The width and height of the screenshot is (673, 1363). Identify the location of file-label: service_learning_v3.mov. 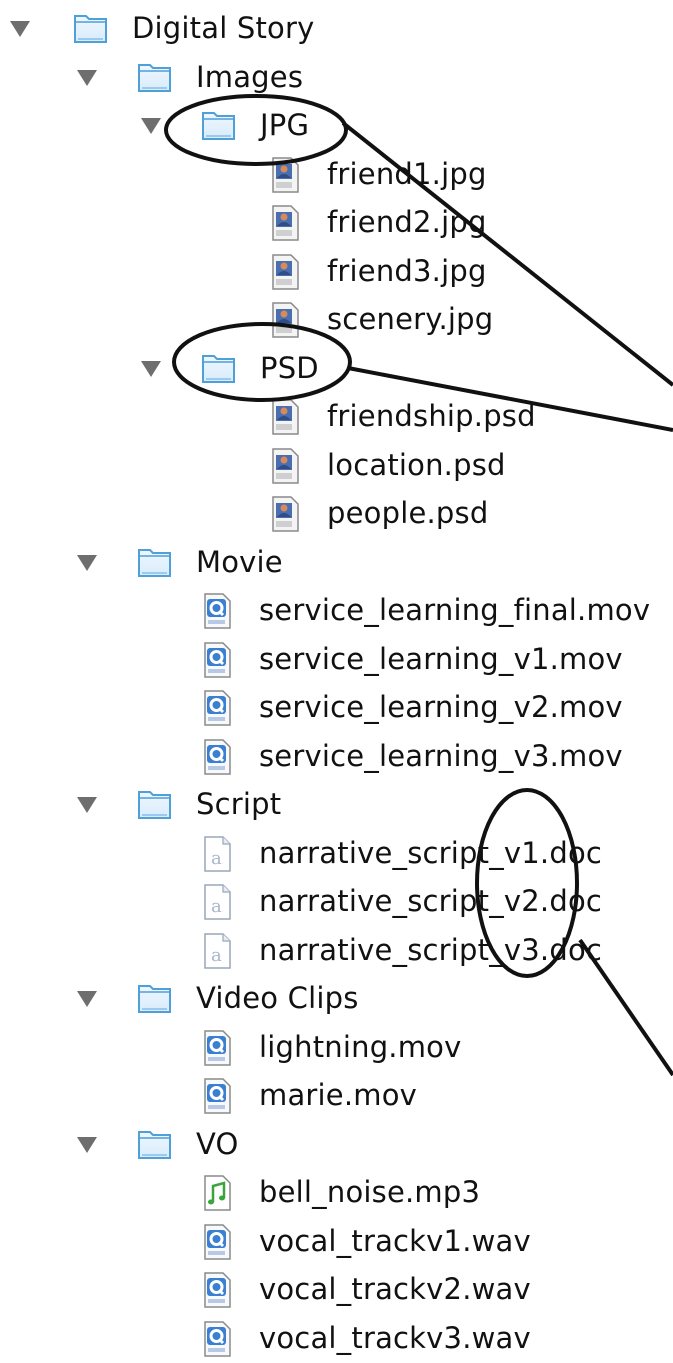
(441, 755).